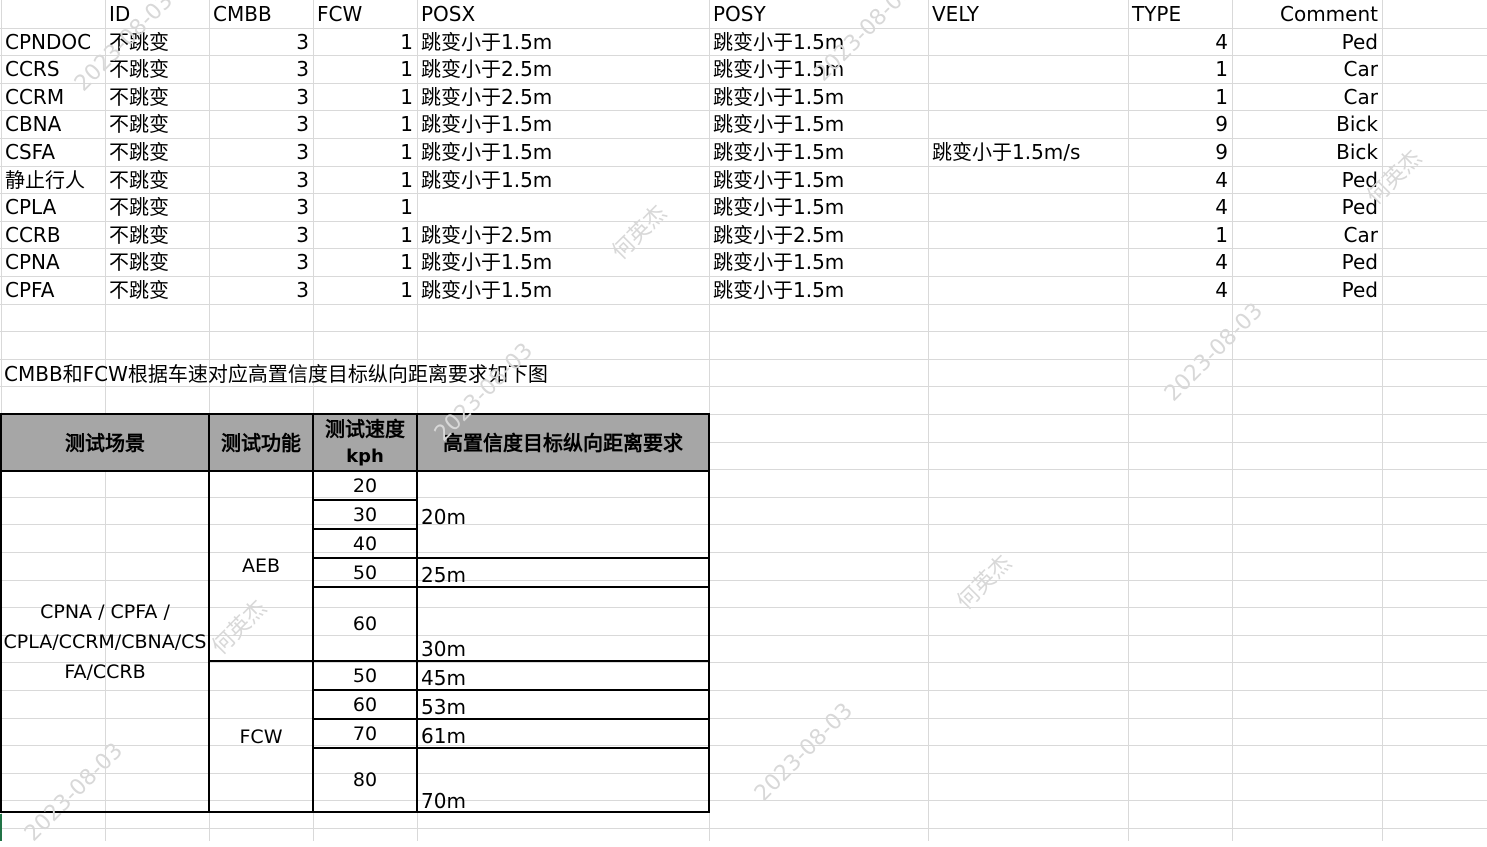  Describe the element at coordinates (53, 207) in the screenshot. I see `cell-name: CPLA` at that location.